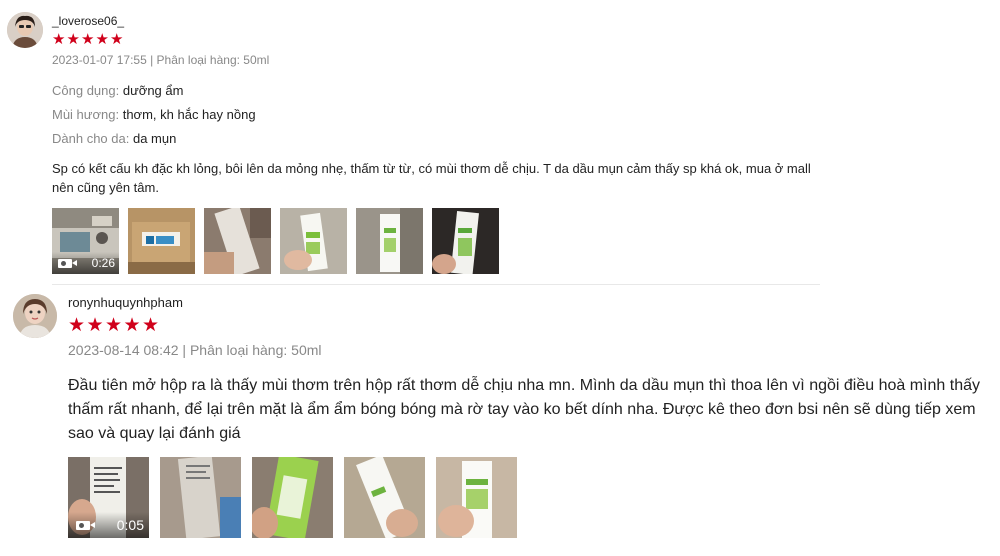  I want to click on review-meta: 2023-01-07 17:55 | Phân loại hàng: 50ml, so click(161, 60).